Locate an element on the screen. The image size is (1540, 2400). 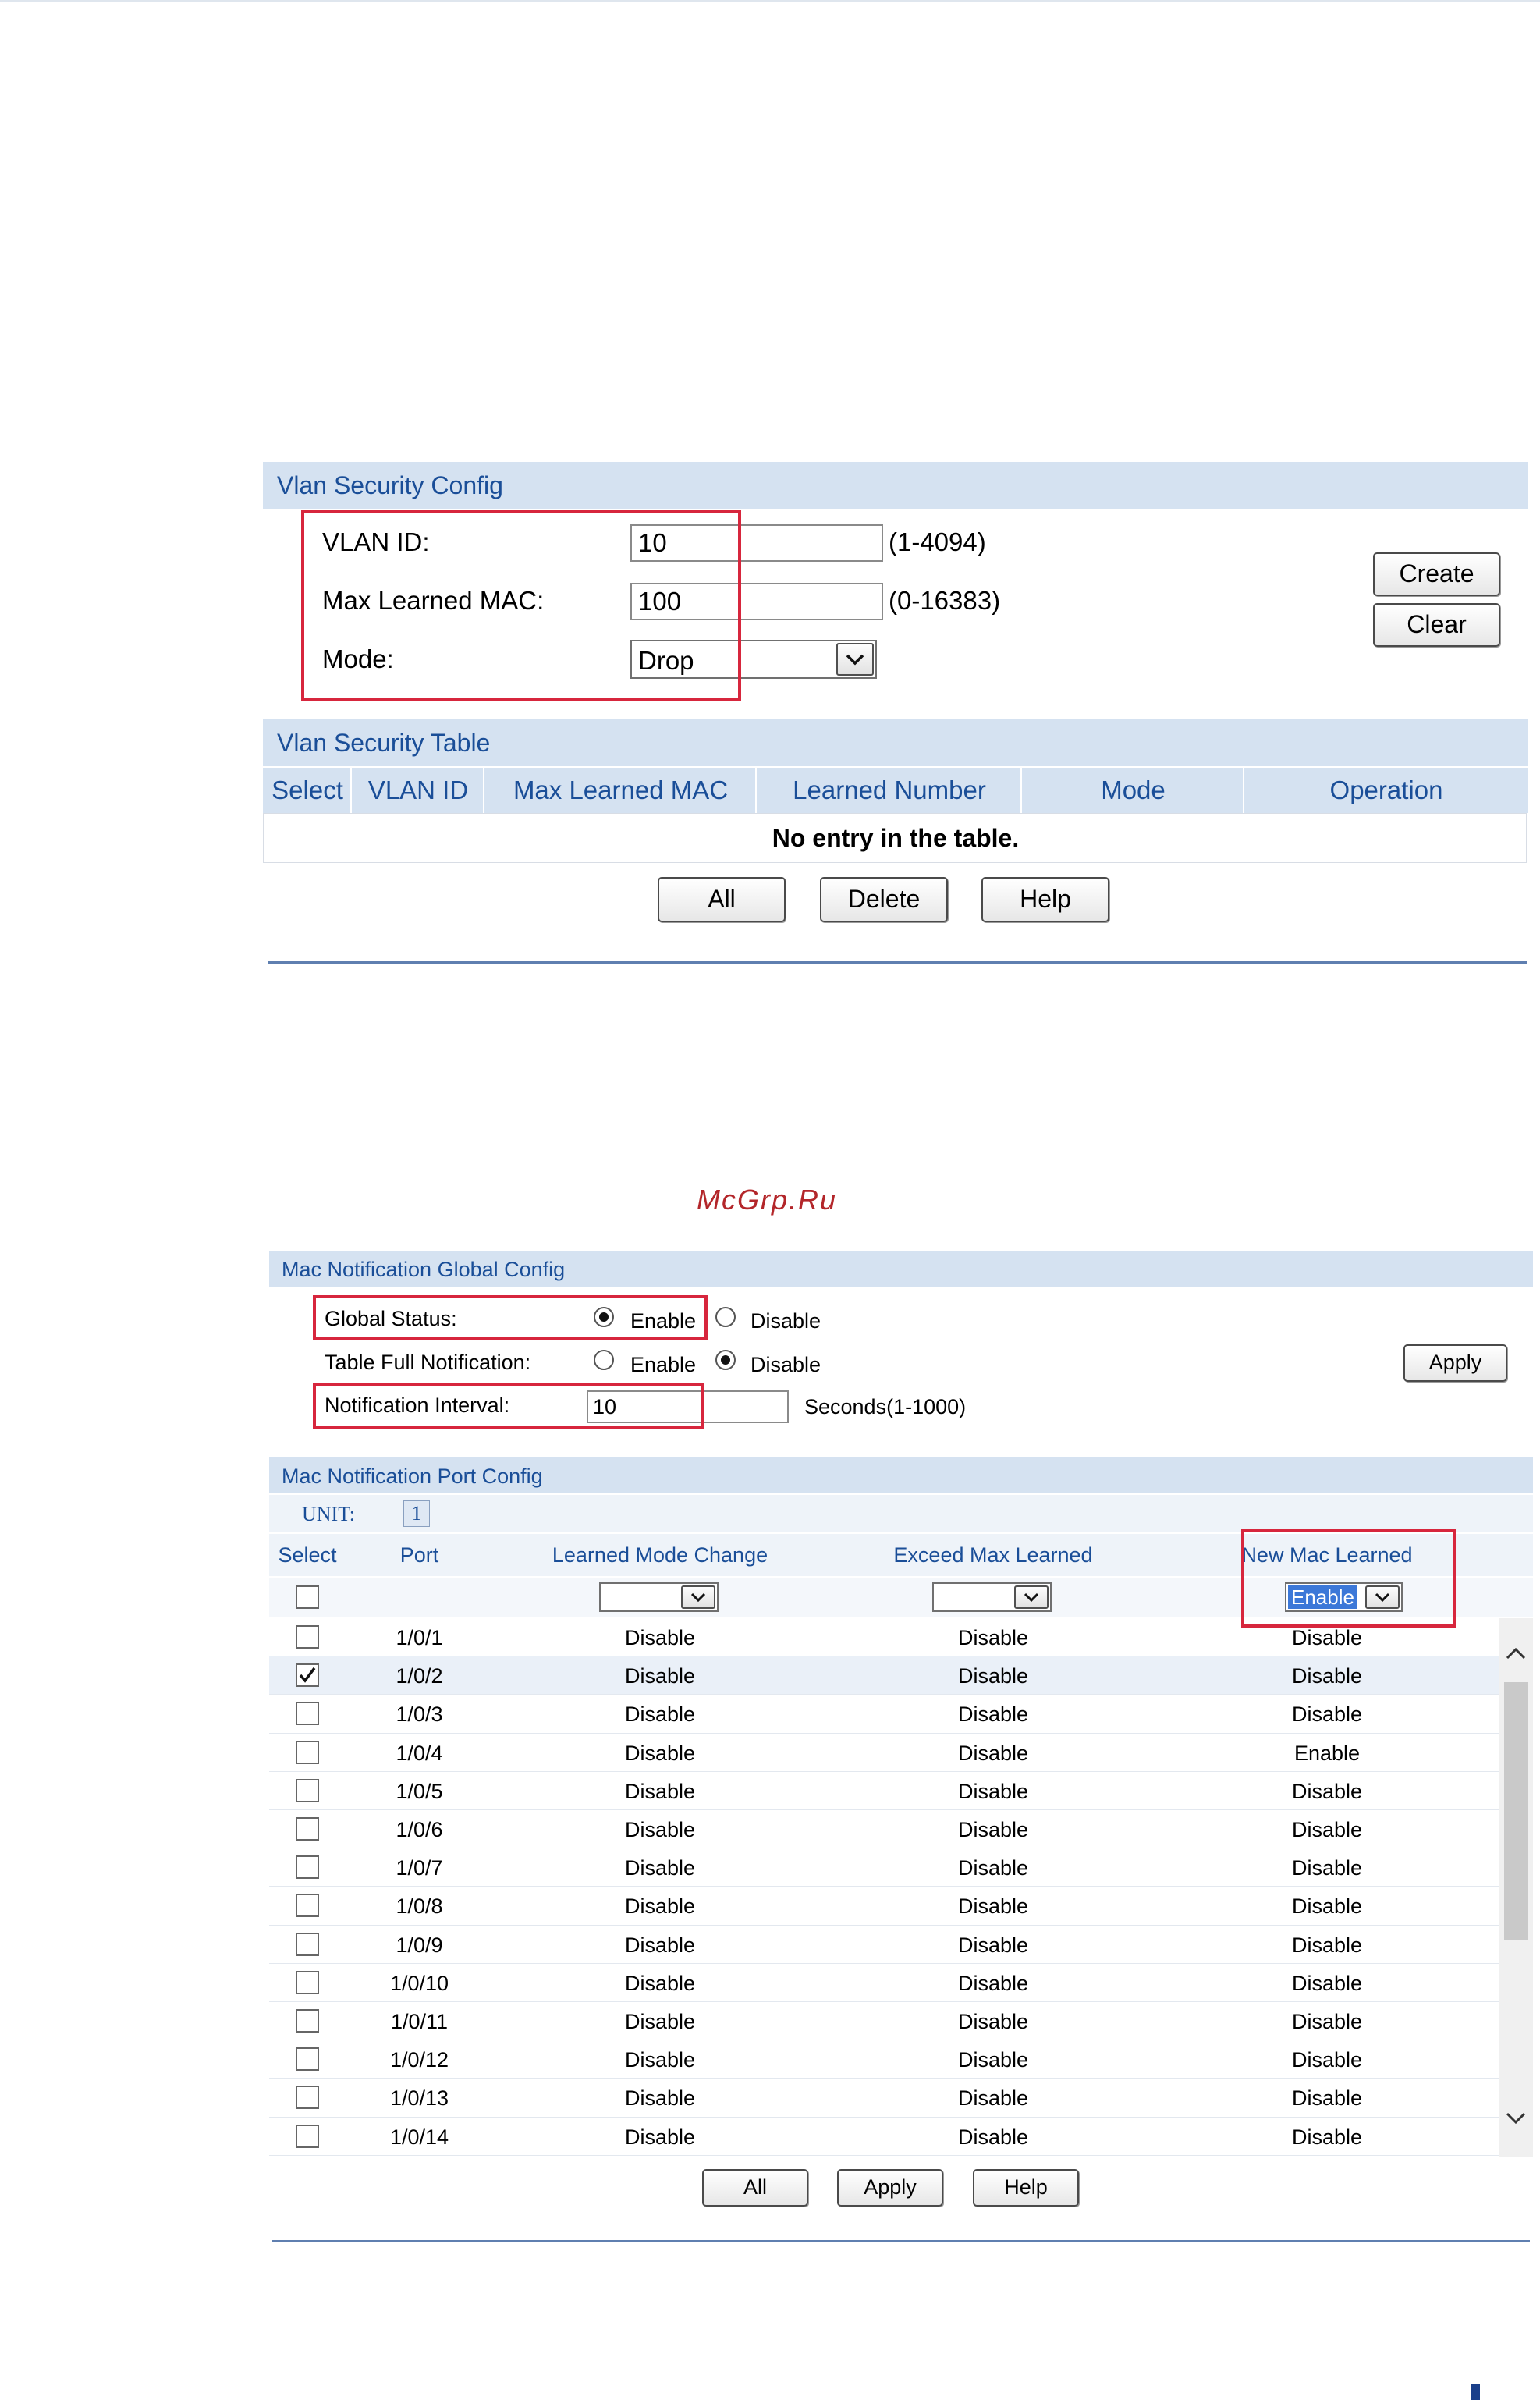
select-all-ports-button: All is located at coordinates (755, 2188).